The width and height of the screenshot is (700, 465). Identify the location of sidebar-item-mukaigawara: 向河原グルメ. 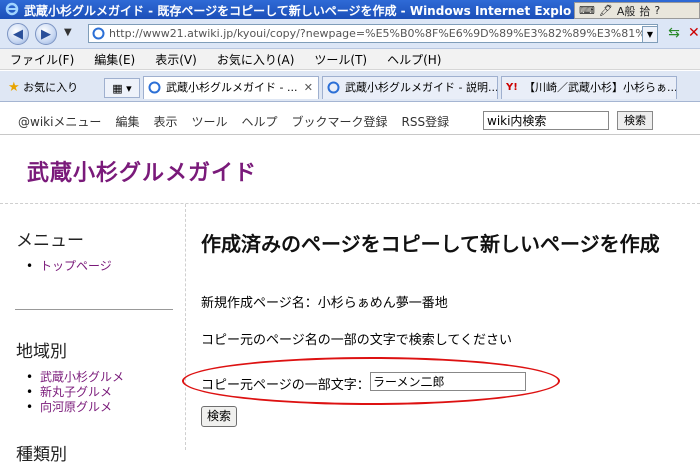
(75, 407).